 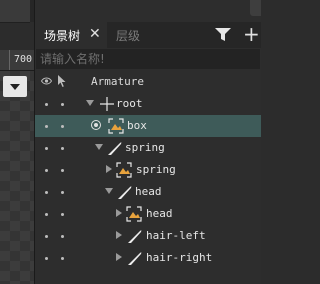 I want to click on tab-scene-tree-label: 场景树, so click(x=62, y=36).